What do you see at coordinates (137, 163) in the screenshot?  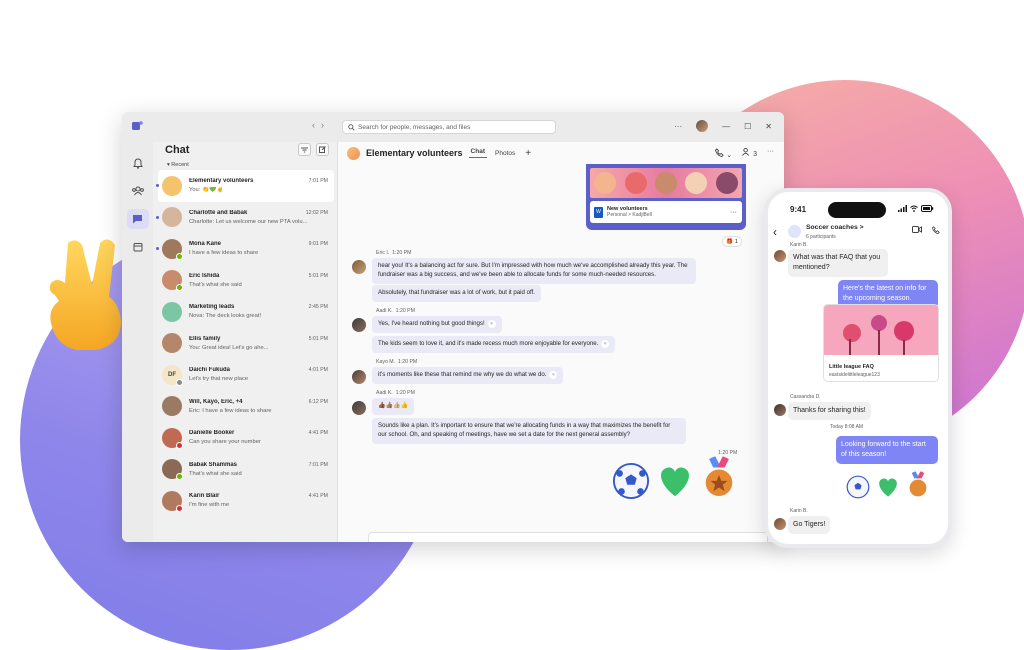 I see `rail-activity` at bounding box center [137, 163].